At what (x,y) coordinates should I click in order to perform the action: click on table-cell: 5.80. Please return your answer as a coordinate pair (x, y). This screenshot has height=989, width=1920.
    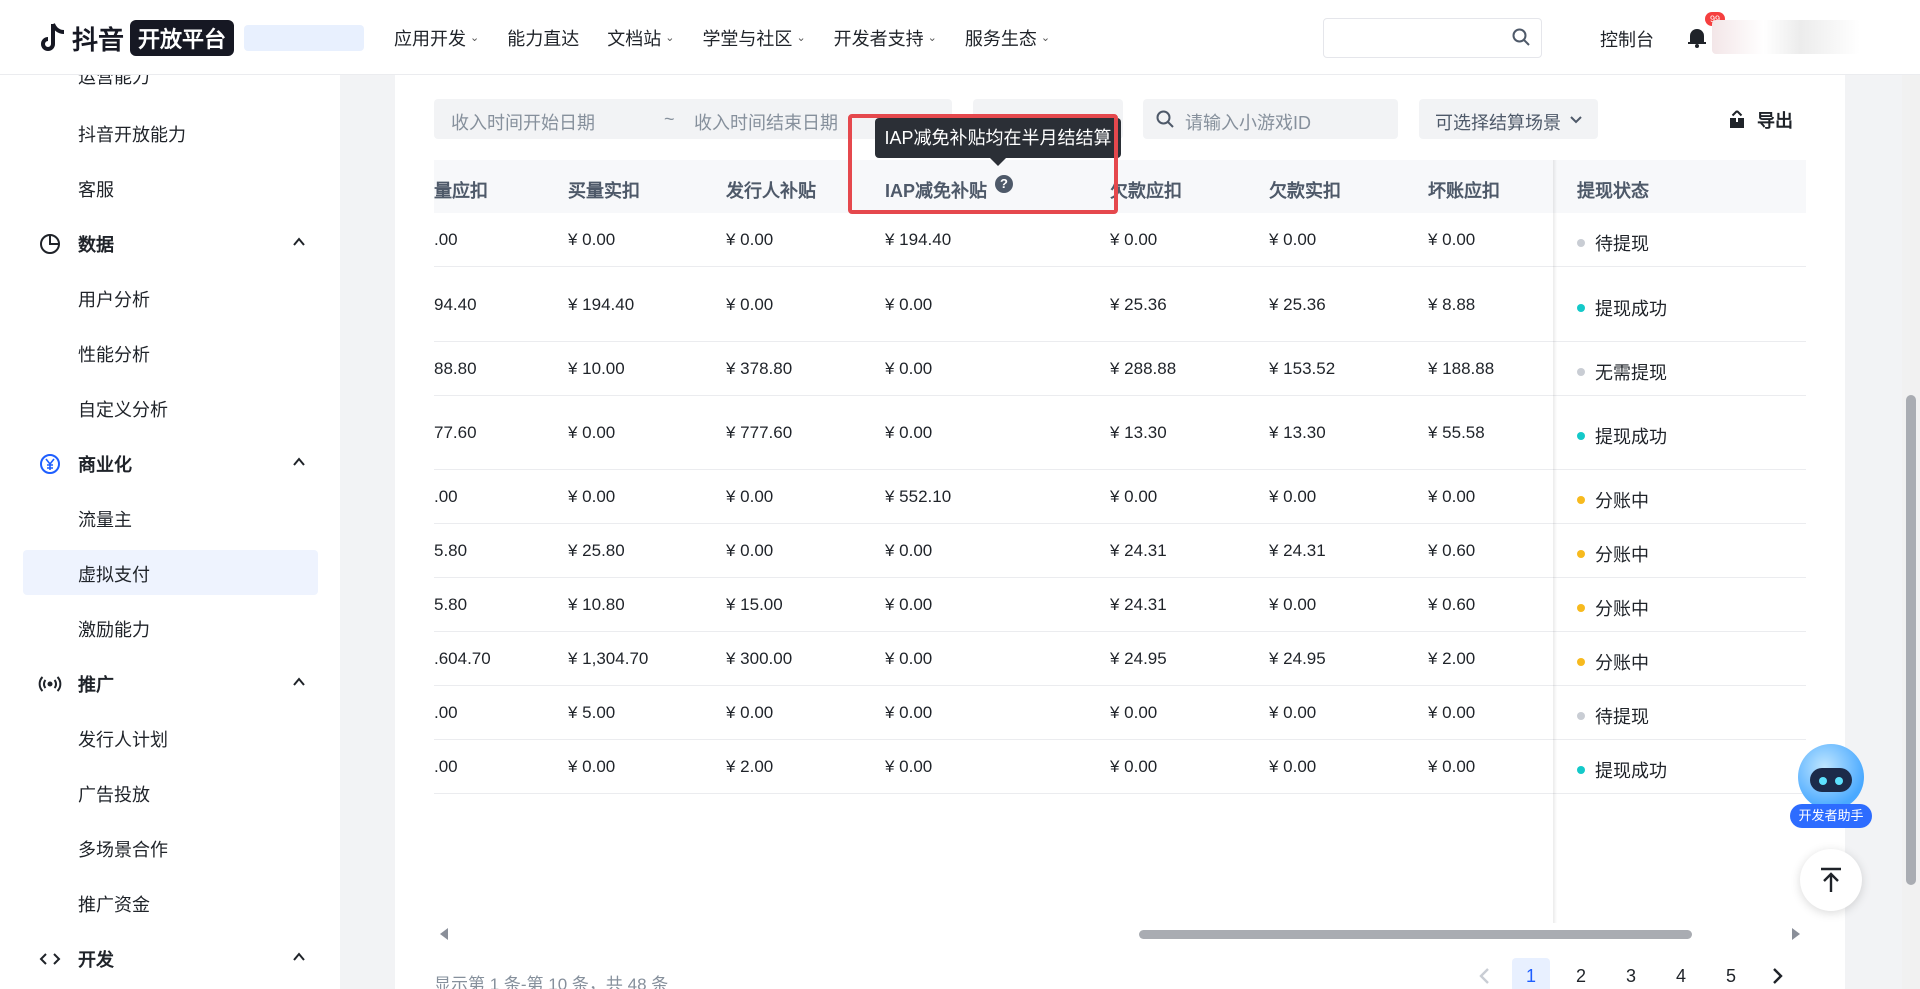
    Looking at the image, I should click on (451, 550).